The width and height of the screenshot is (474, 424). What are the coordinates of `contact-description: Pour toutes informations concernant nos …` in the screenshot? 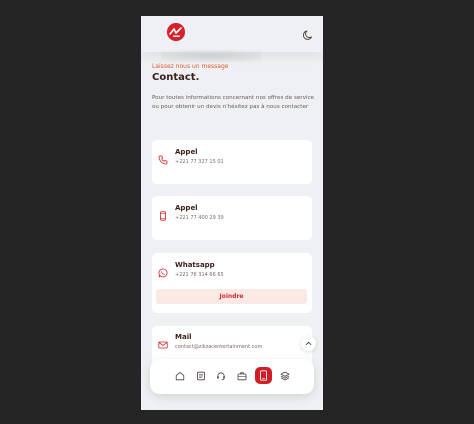 It's located at (233, 103).